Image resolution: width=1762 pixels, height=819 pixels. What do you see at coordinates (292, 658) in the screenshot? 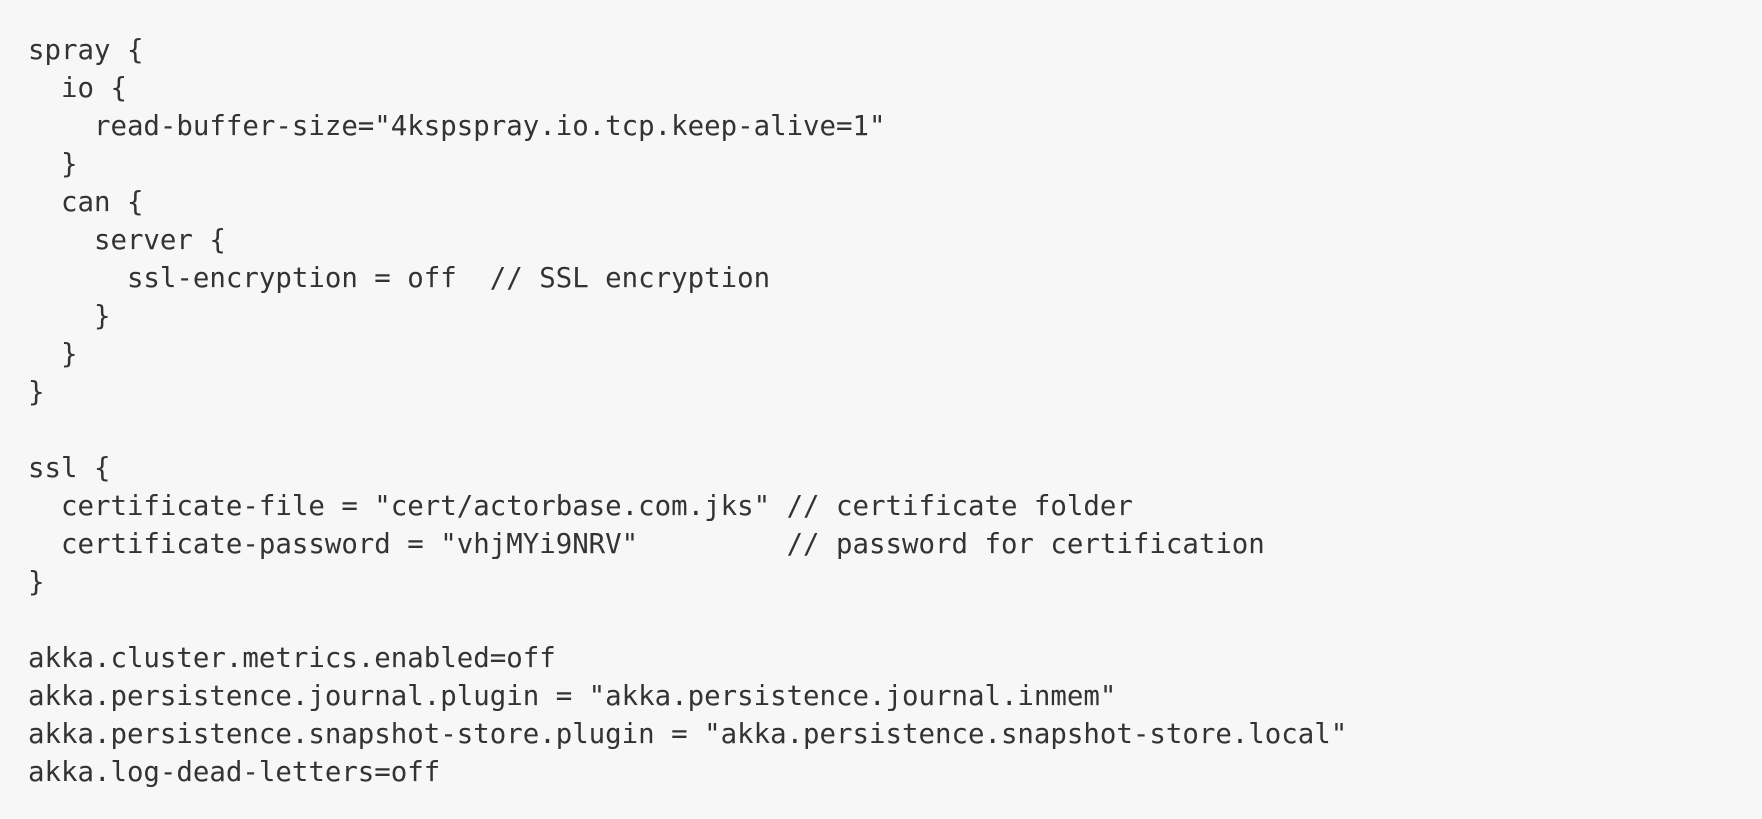
I see `code-line: akka.cluster.metrics.enabled=off` at bounding box center [292, 658].